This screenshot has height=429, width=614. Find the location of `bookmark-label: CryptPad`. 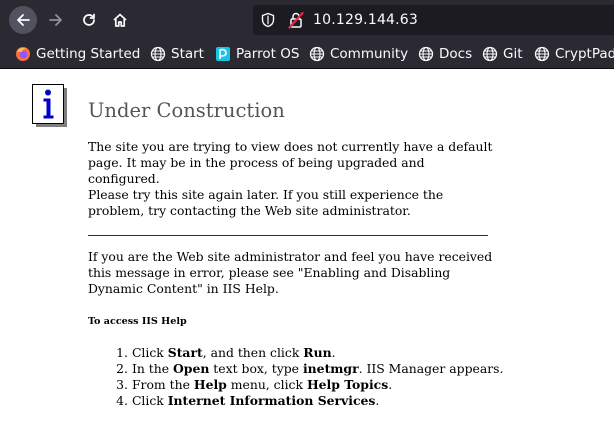

bookmark-label: CryptPad is located at coordinates (584, 54).